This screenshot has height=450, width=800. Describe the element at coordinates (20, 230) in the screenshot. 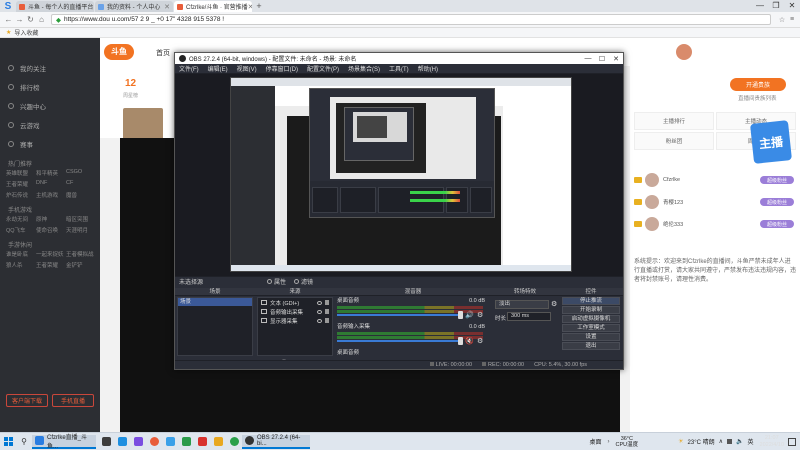

I see `category-link: QQ飞车` at that location.